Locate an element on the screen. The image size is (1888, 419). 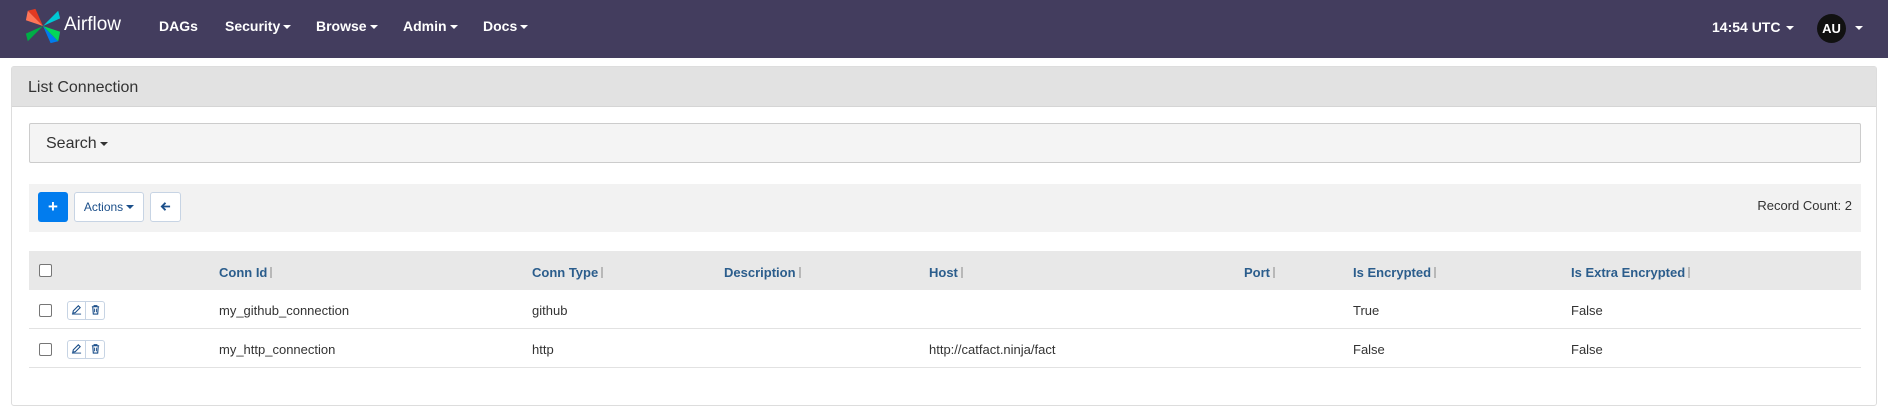
list-toolbar: + Actions Record Count: 2 is located at coordinates (945, 208).